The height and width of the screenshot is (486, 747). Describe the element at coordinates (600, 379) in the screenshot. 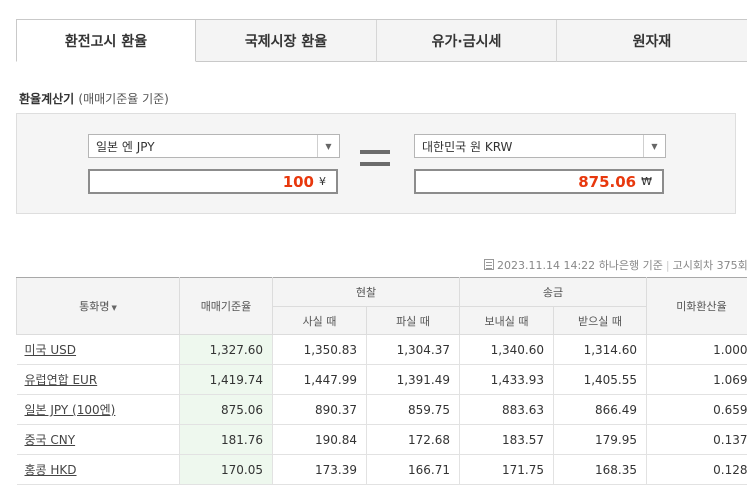

I see `wire-receive-cell: 1,405.55` at that location.